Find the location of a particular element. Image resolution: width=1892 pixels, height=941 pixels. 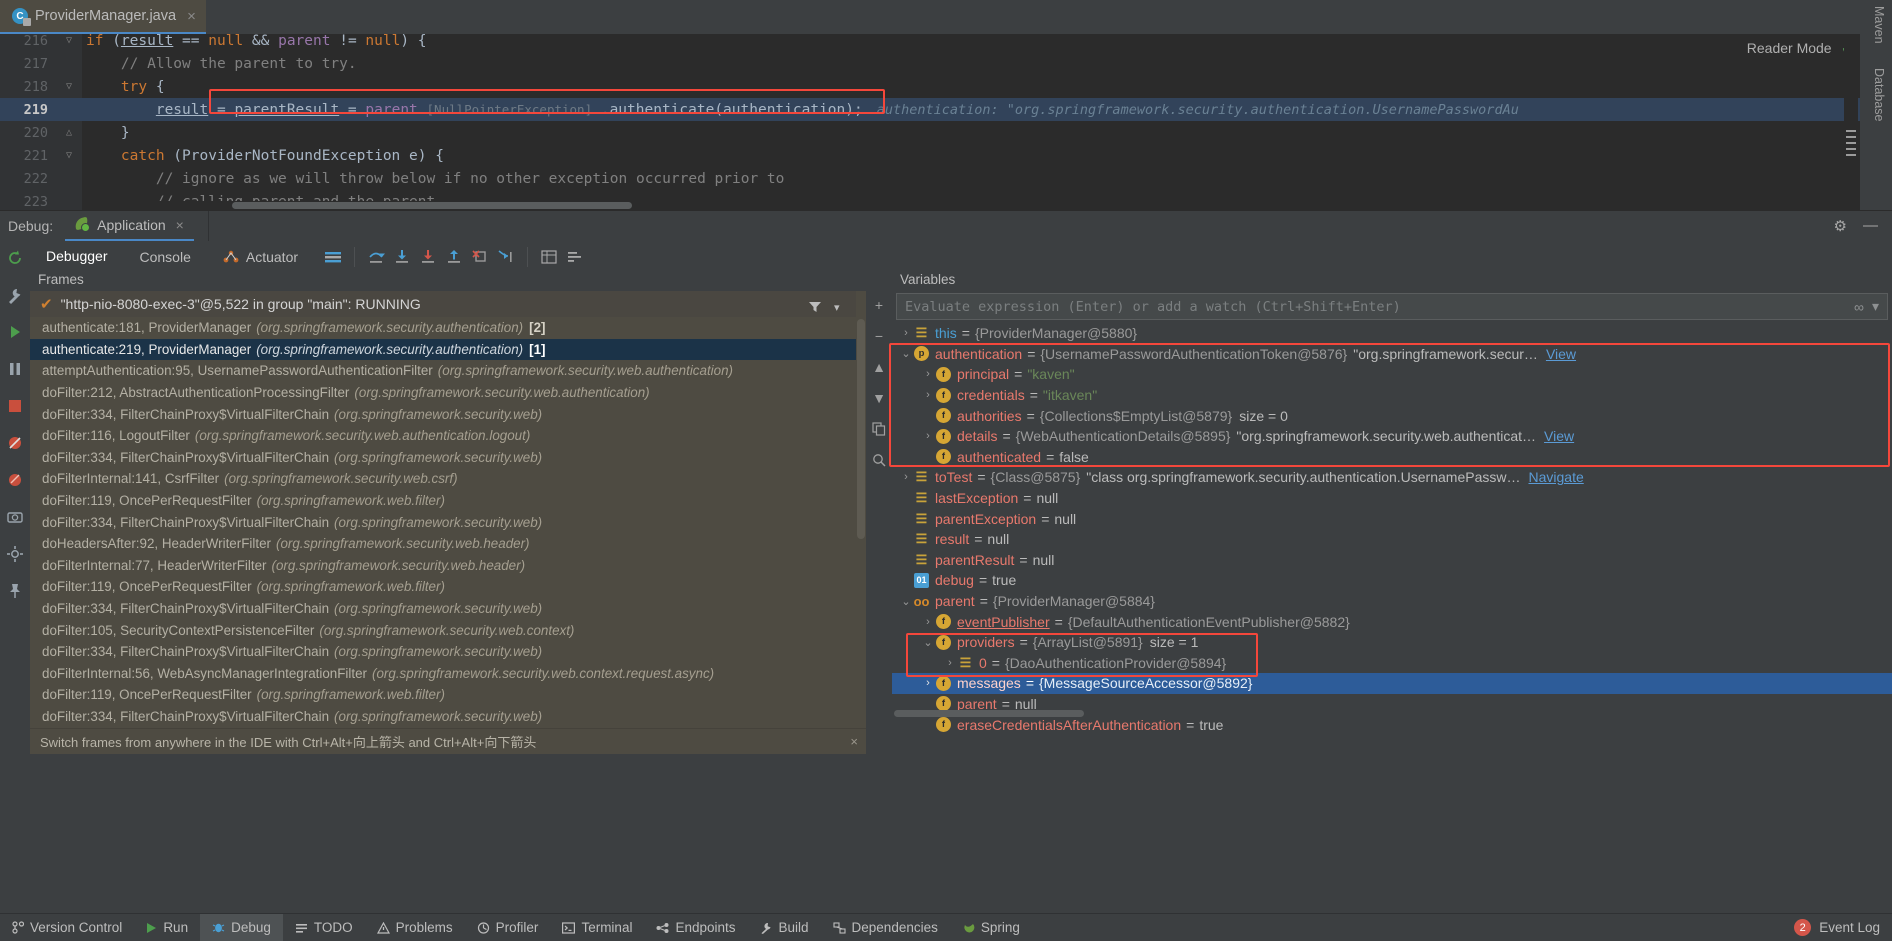

variable-row-principal: › f principal = "kaven" is located at coordinates (1392, 374).